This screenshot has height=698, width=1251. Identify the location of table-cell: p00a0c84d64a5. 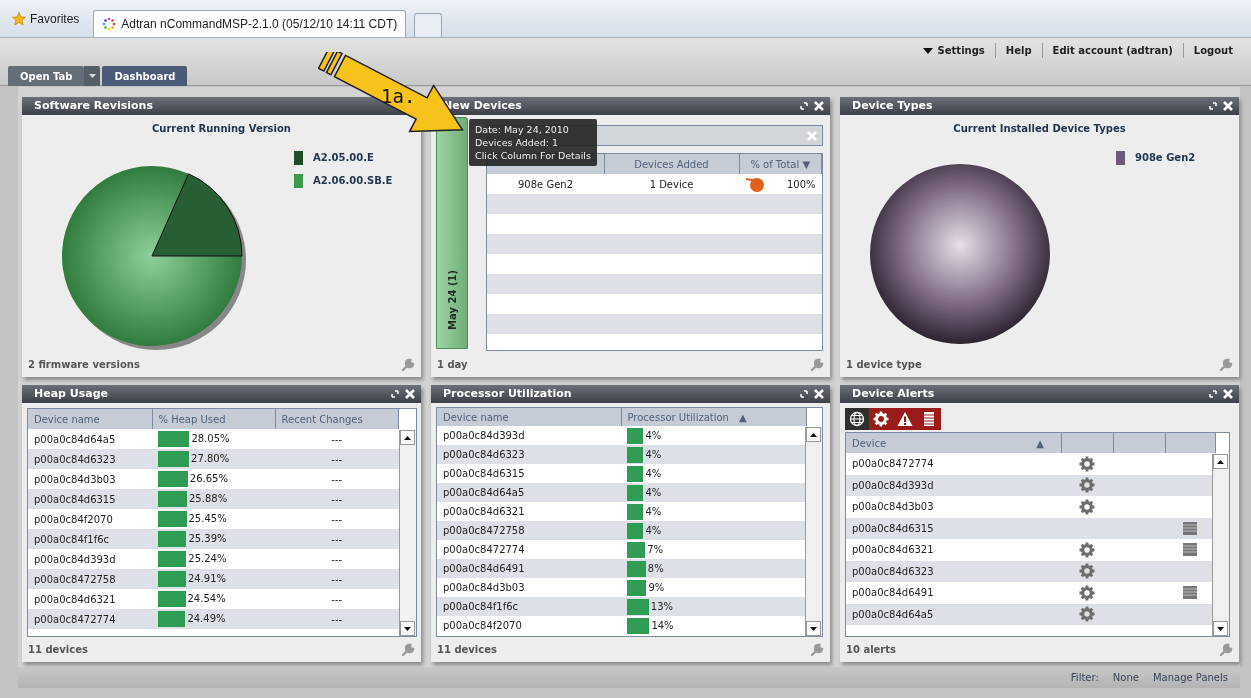
(529, 492).